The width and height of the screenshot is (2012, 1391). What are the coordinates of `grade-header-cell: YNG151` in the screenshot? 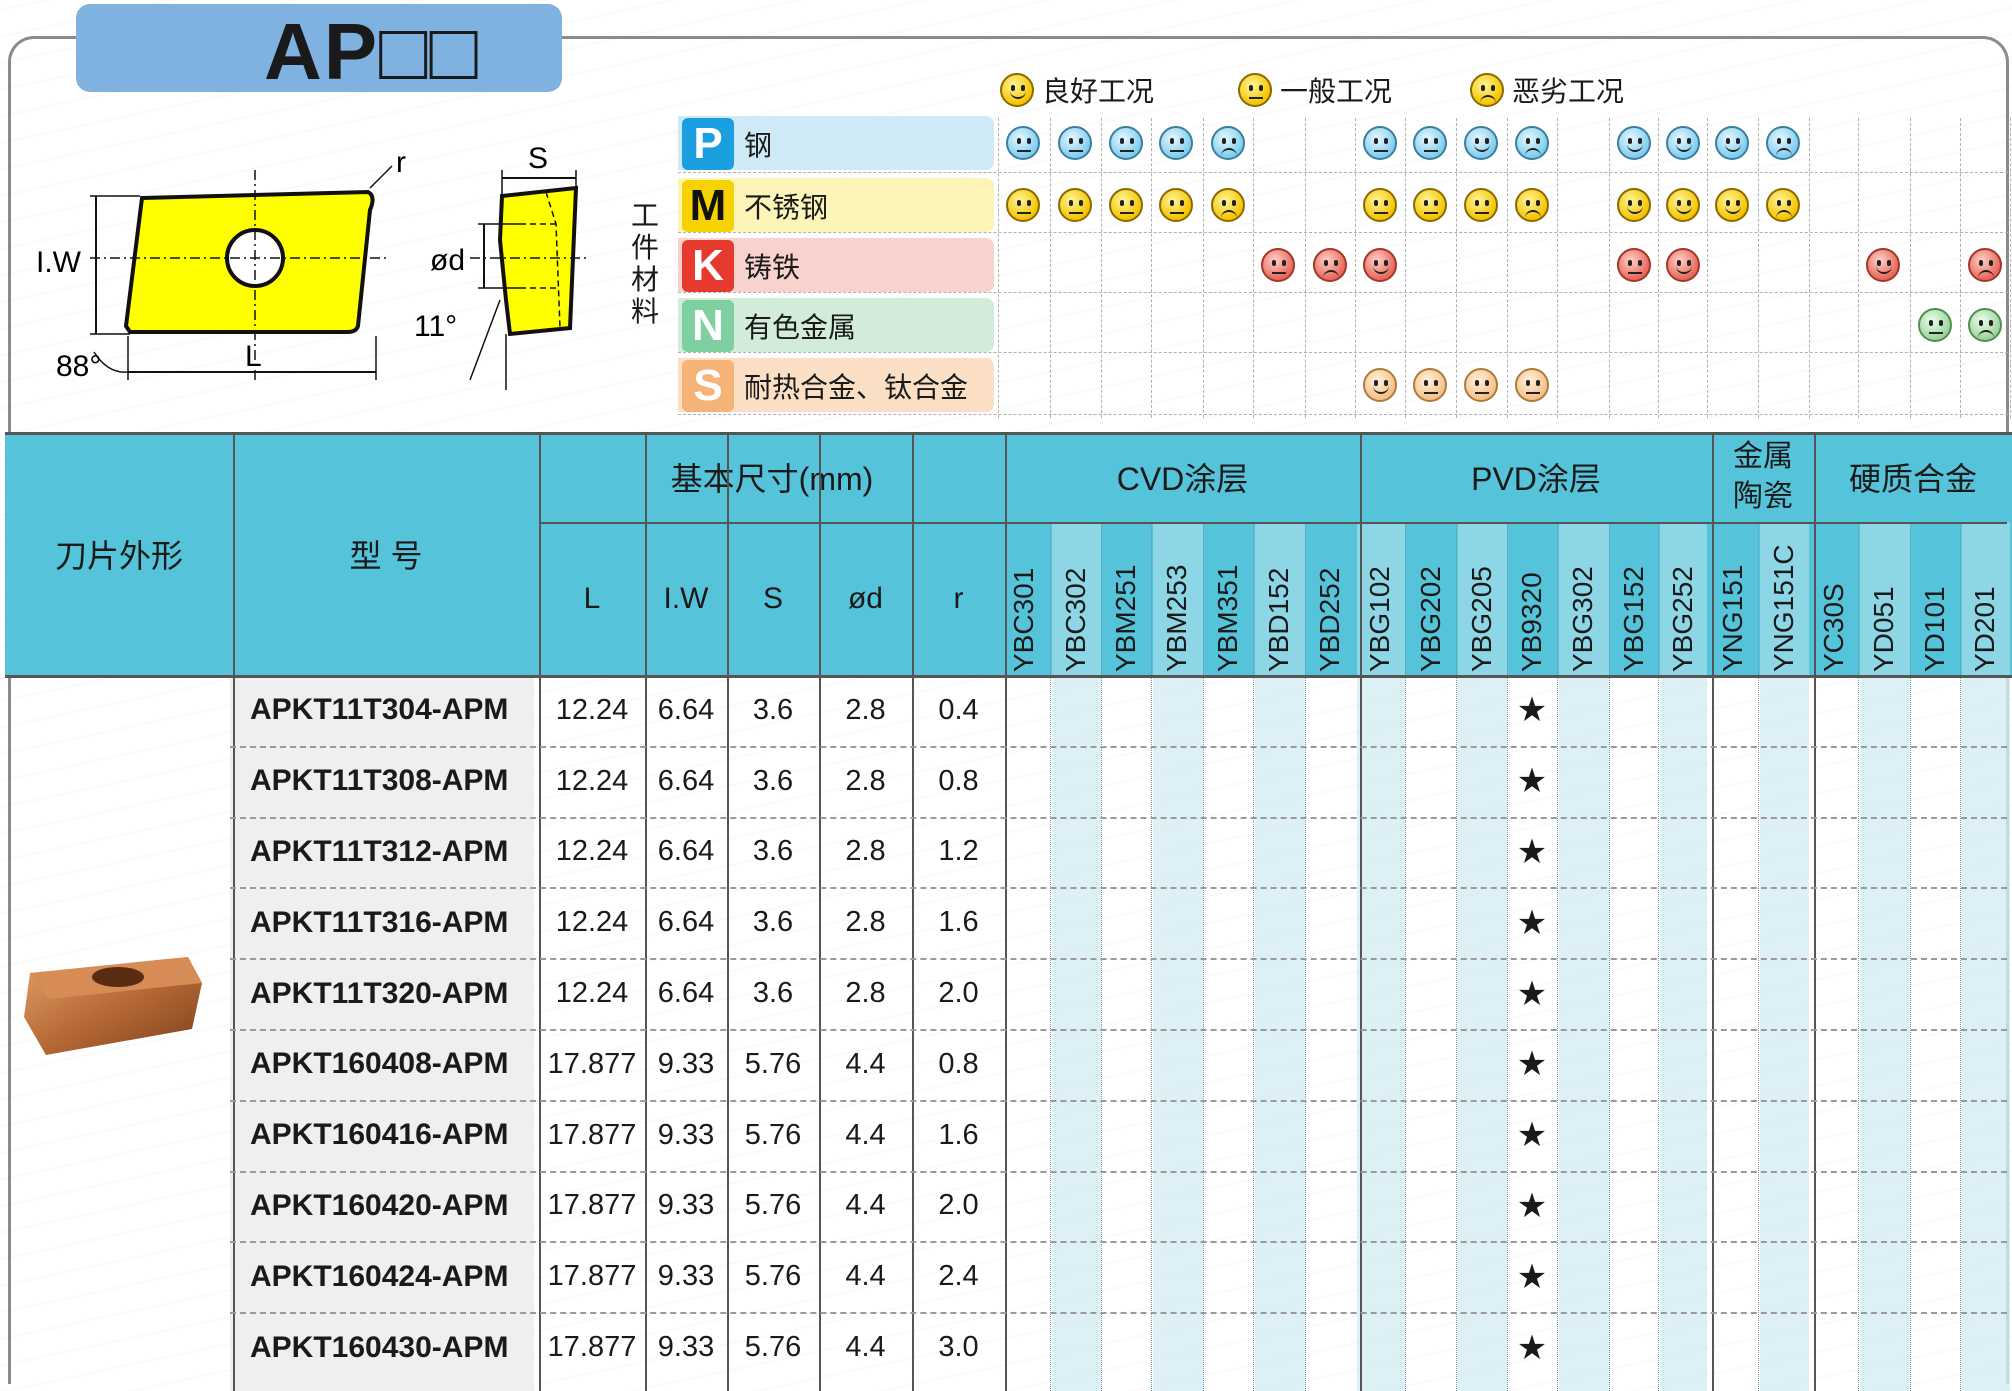 It's located at (1732, 598).